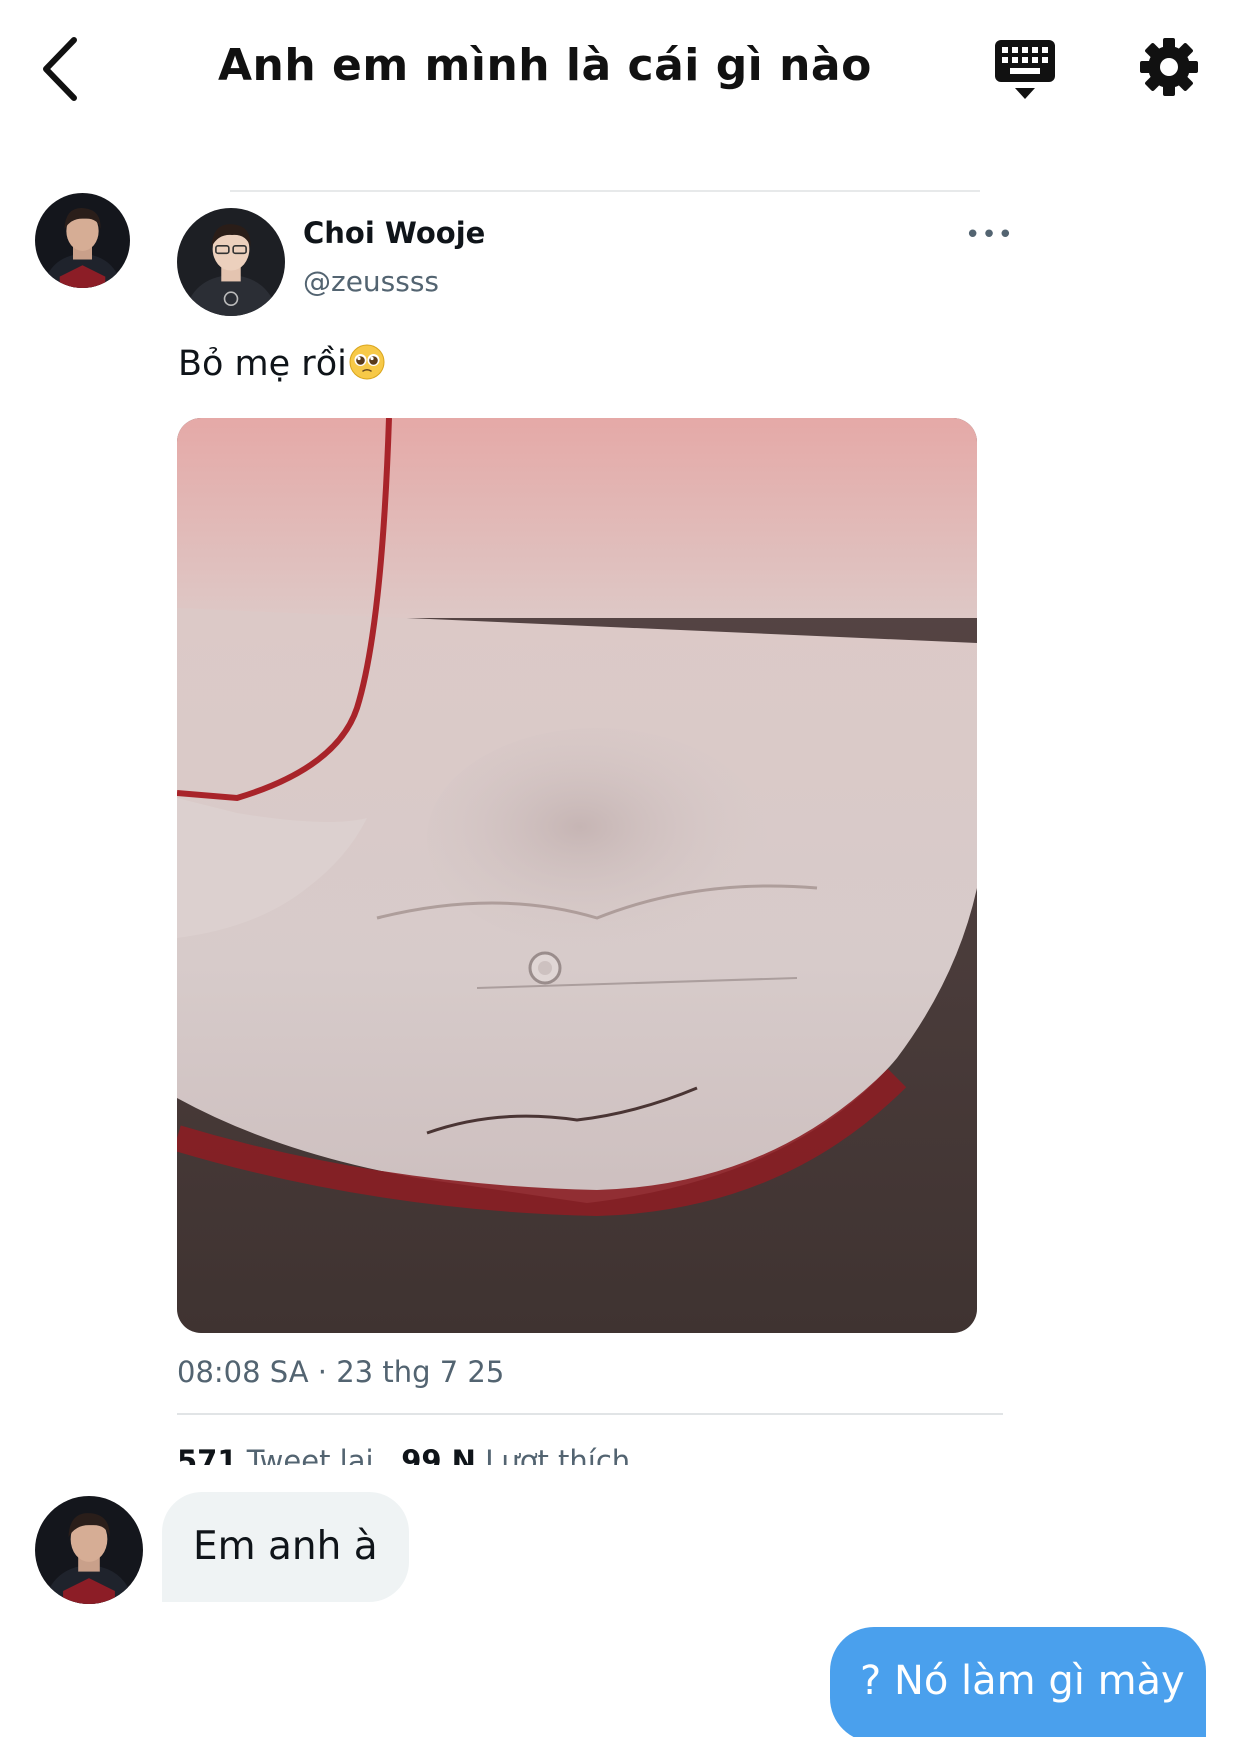 This screenshot has width=1242, height=1737. I want to click on like-count: 99 N, so click(438, 1454).